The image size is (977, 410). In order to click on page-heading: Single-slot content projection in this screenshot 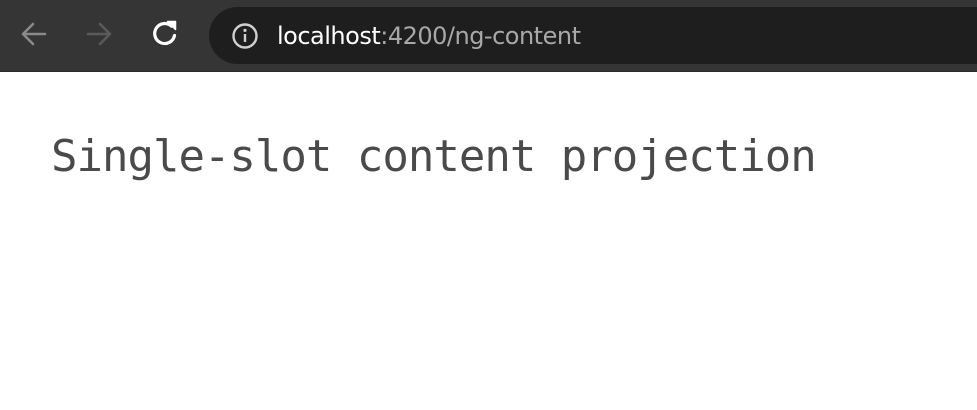, I will do `click(434, 156)`.